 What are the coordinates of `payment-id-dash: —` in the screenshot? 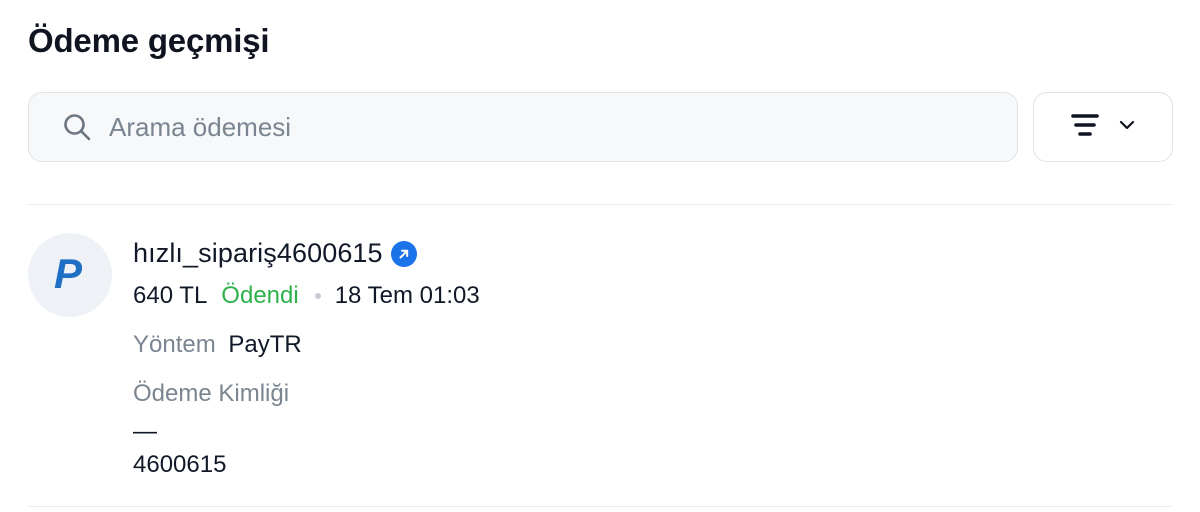 It's located at (145, 431).